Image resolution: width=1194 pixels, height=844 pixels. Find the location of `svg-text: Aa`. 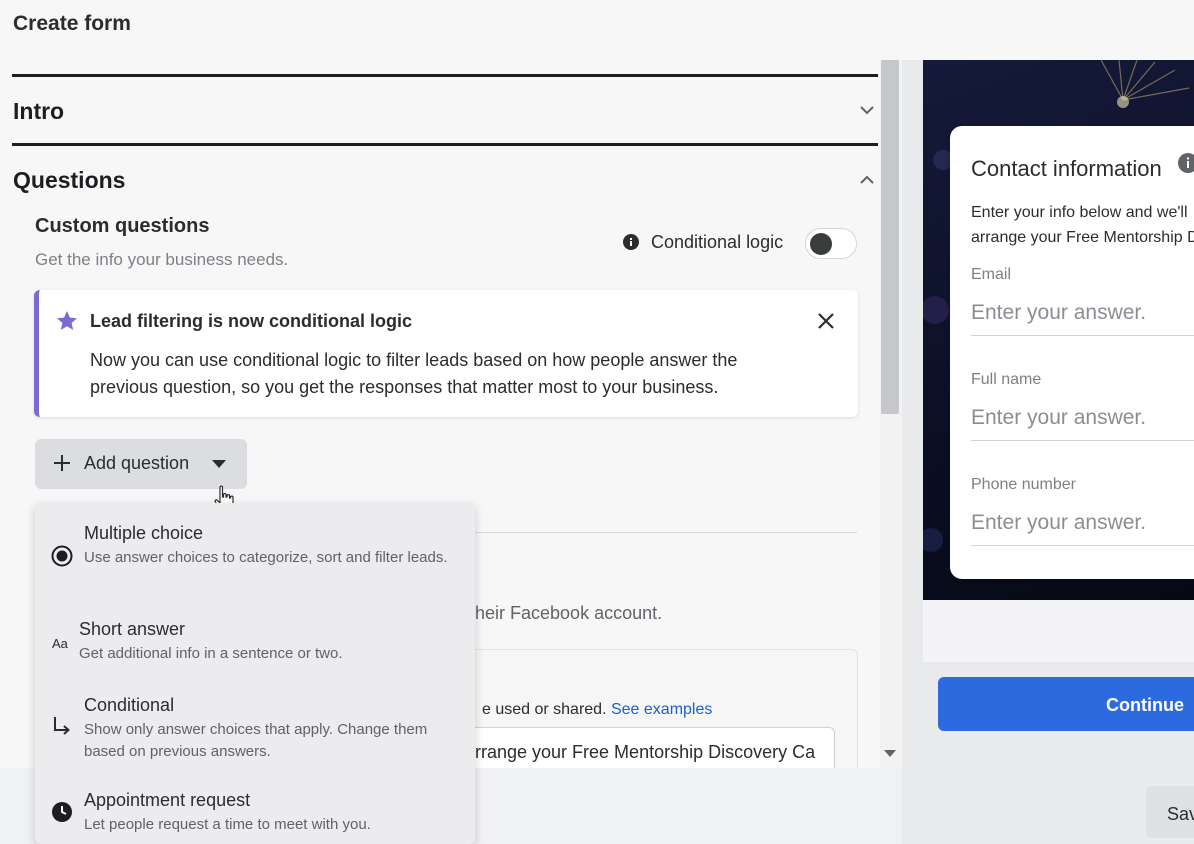

svg-text: Aa is located at coordinates (60, 643).